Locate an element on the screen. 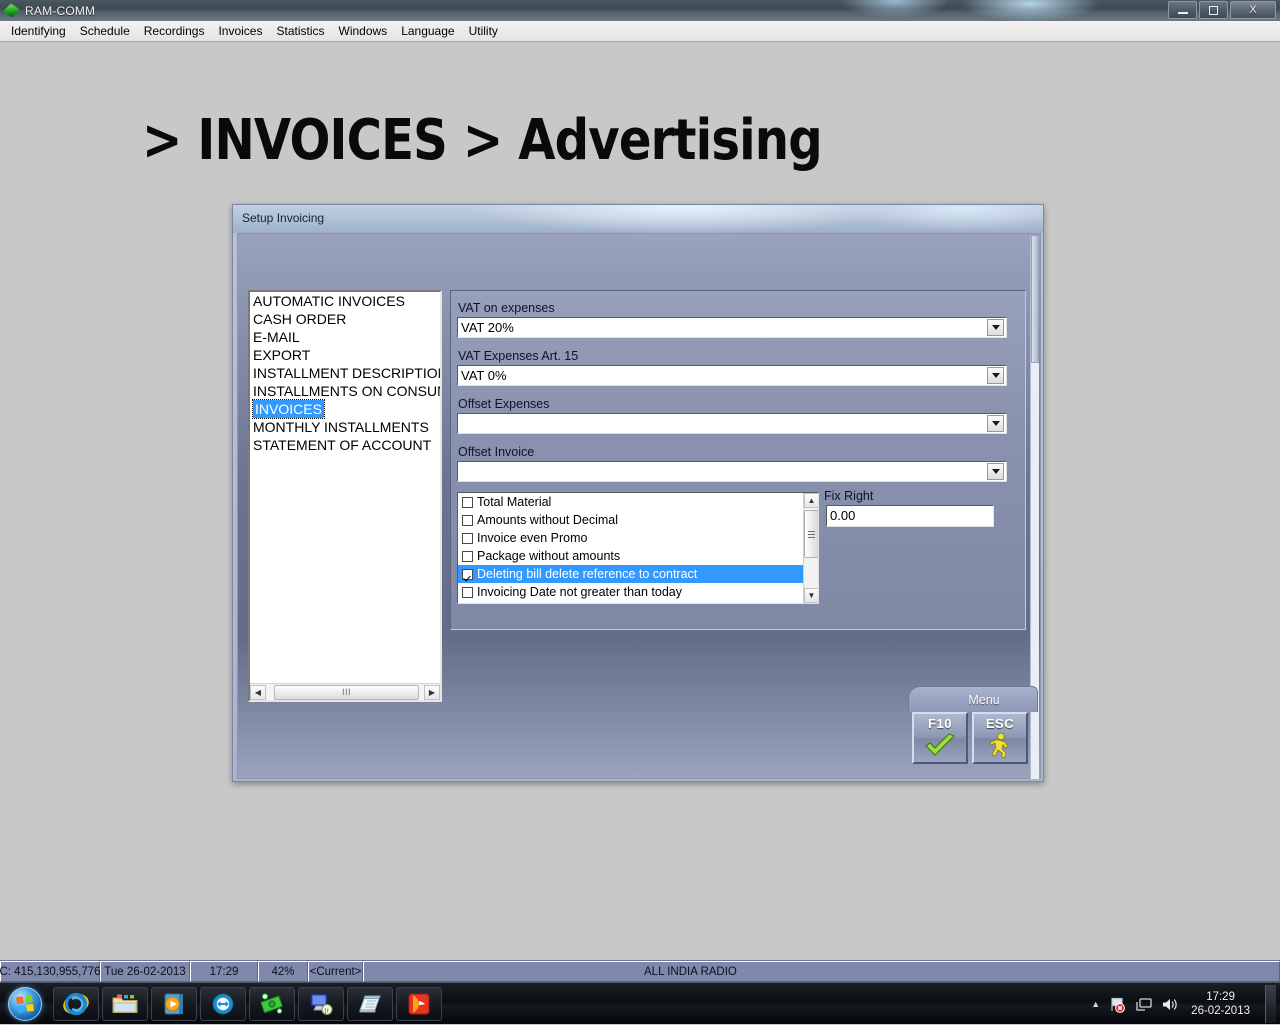  category-horizontal-scrollbar: ◀ III ▶ is located at coordinates (345, 691).